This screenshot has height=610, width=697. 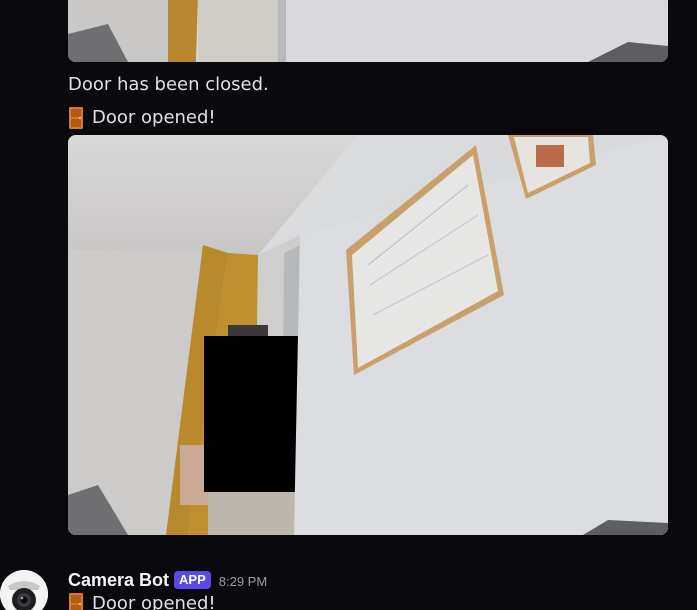 I want to click on message-header: Camera Bot APP 8:29 PM, so click(x=167, y=580).